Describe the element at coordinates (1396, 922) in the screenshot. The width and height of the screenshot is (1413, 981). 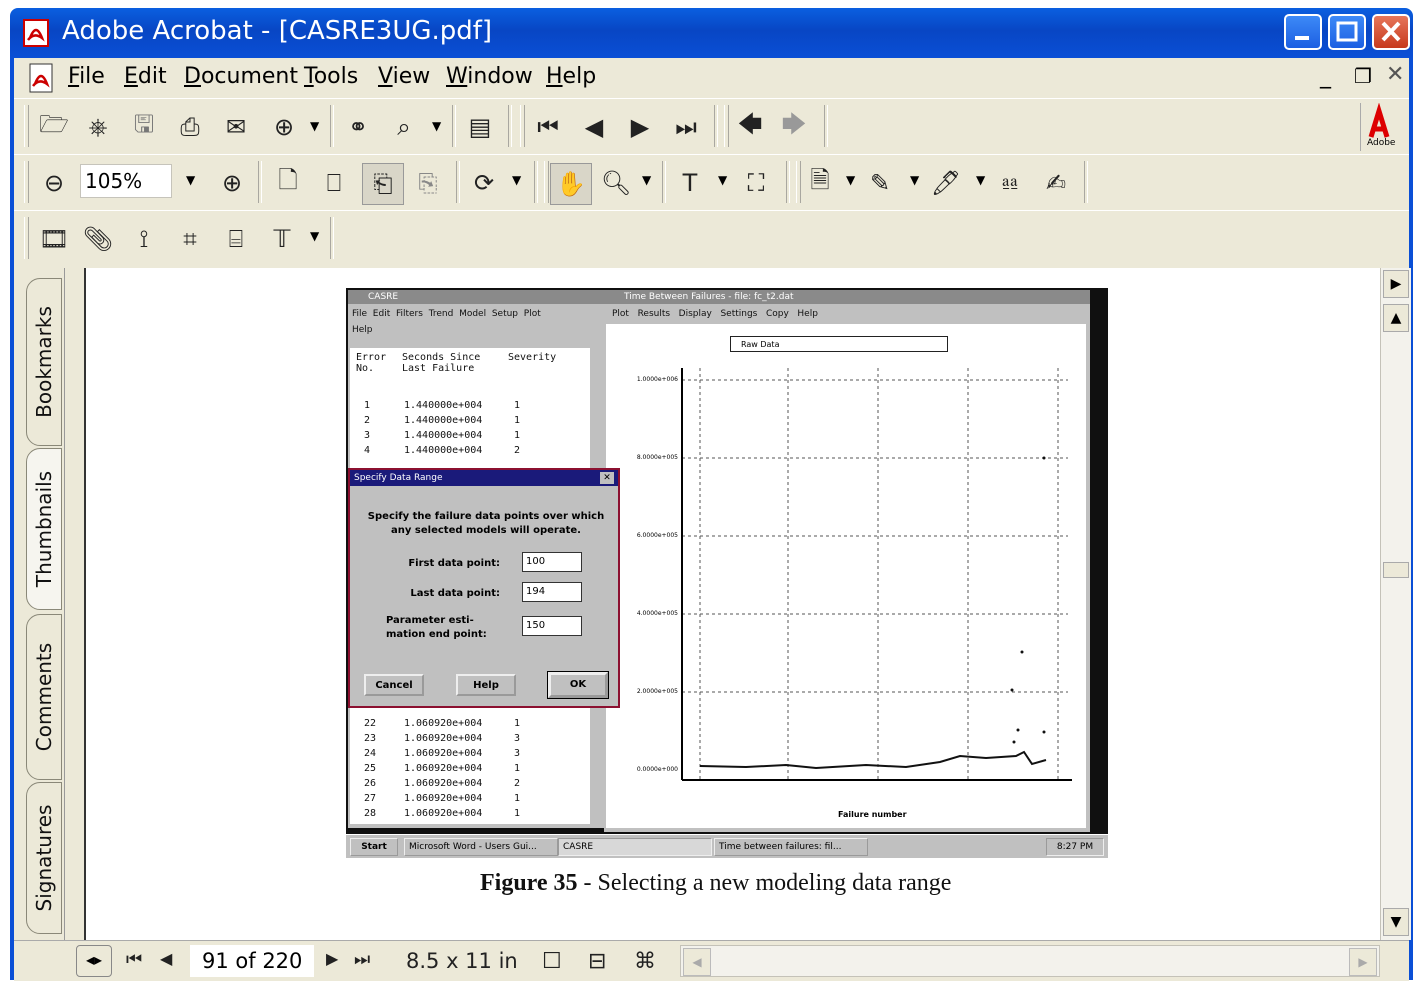
I see `scroll-down-icon: ▼` at that location.